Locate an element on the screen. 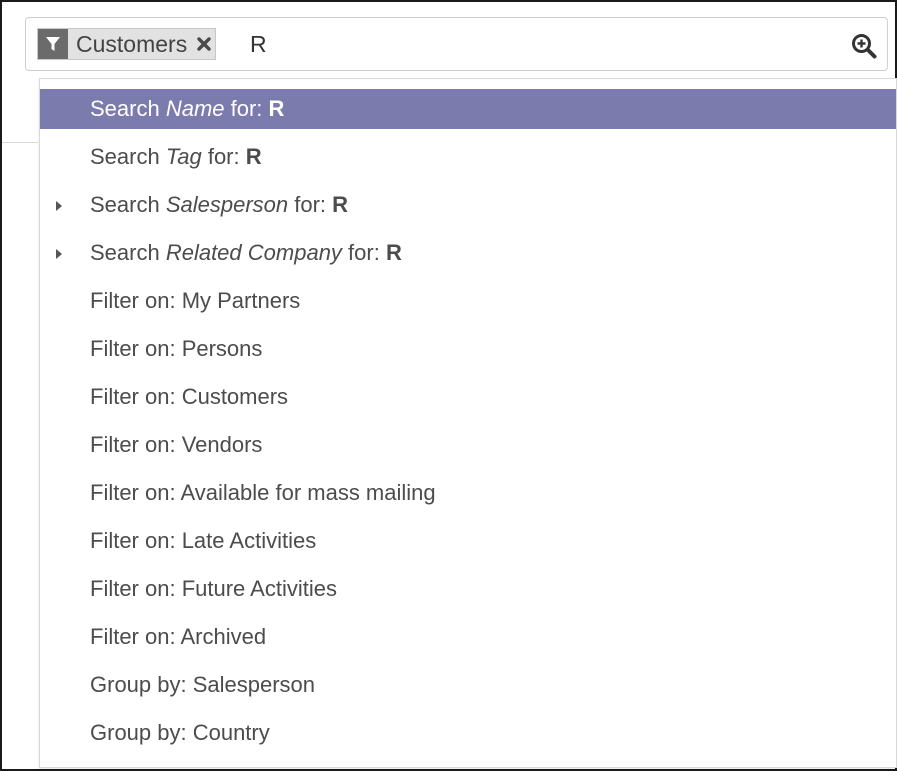  facet-label: Customers is located at coordinates (132, 44).